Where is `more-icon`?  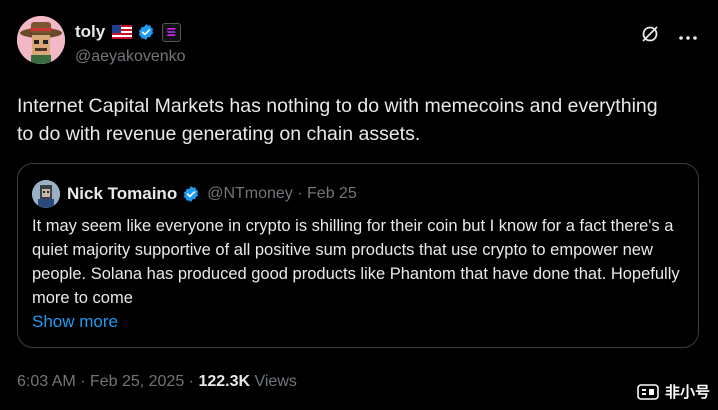
more-icon is located at coordinates (688, 37).